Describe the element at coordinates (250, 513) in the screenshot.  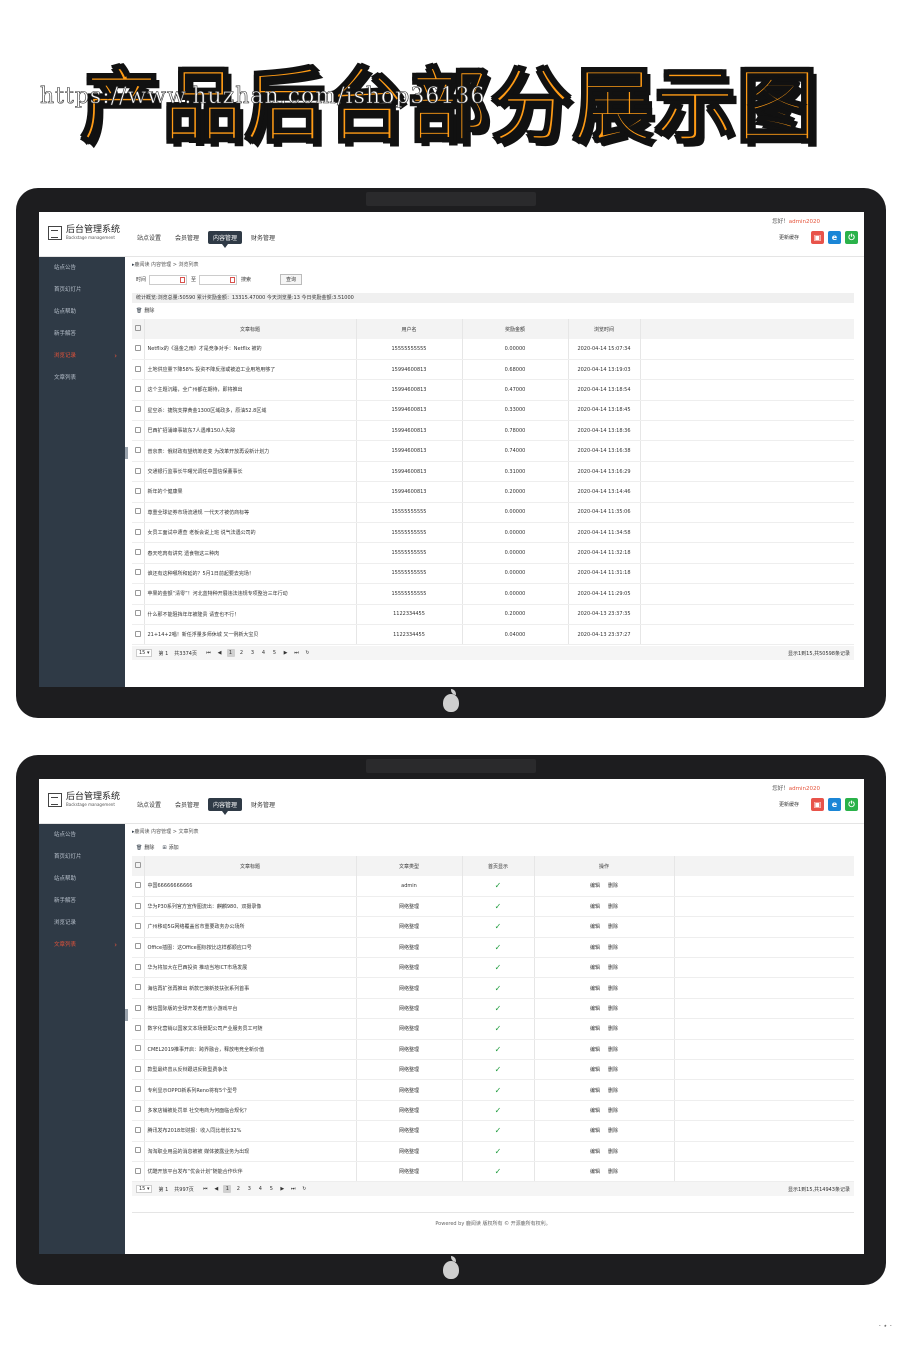
I see `cell-article-title: 尊重全球证券市场流通规 一代天才被仿商标等` at that location.